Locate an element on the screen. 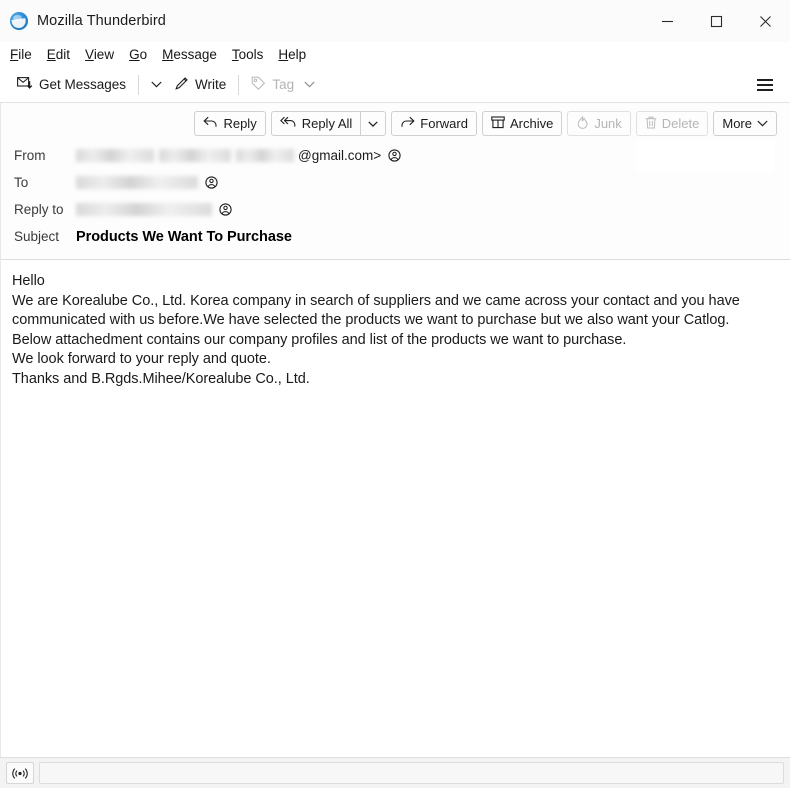 This screenshot has height=788, width=790. window-title: Mozilla Thunderbird is located at coordinates (101, 21).